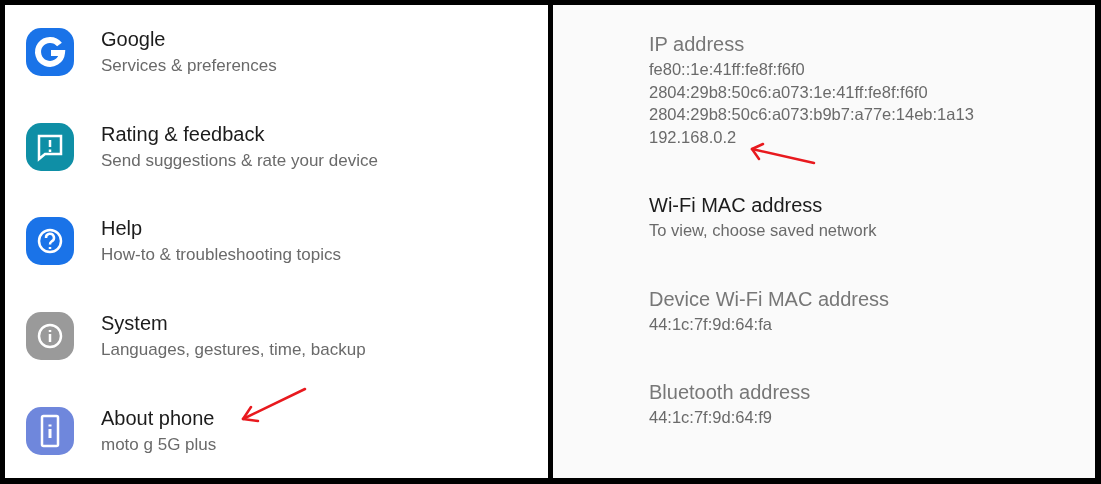 This screenshot has width=1101, height=484. What do you see at coordinates (710, 324) in the screenshot?
I see `detail-value: 44:1c:7f:9d:64:fa` at bounding box center [710, 324].